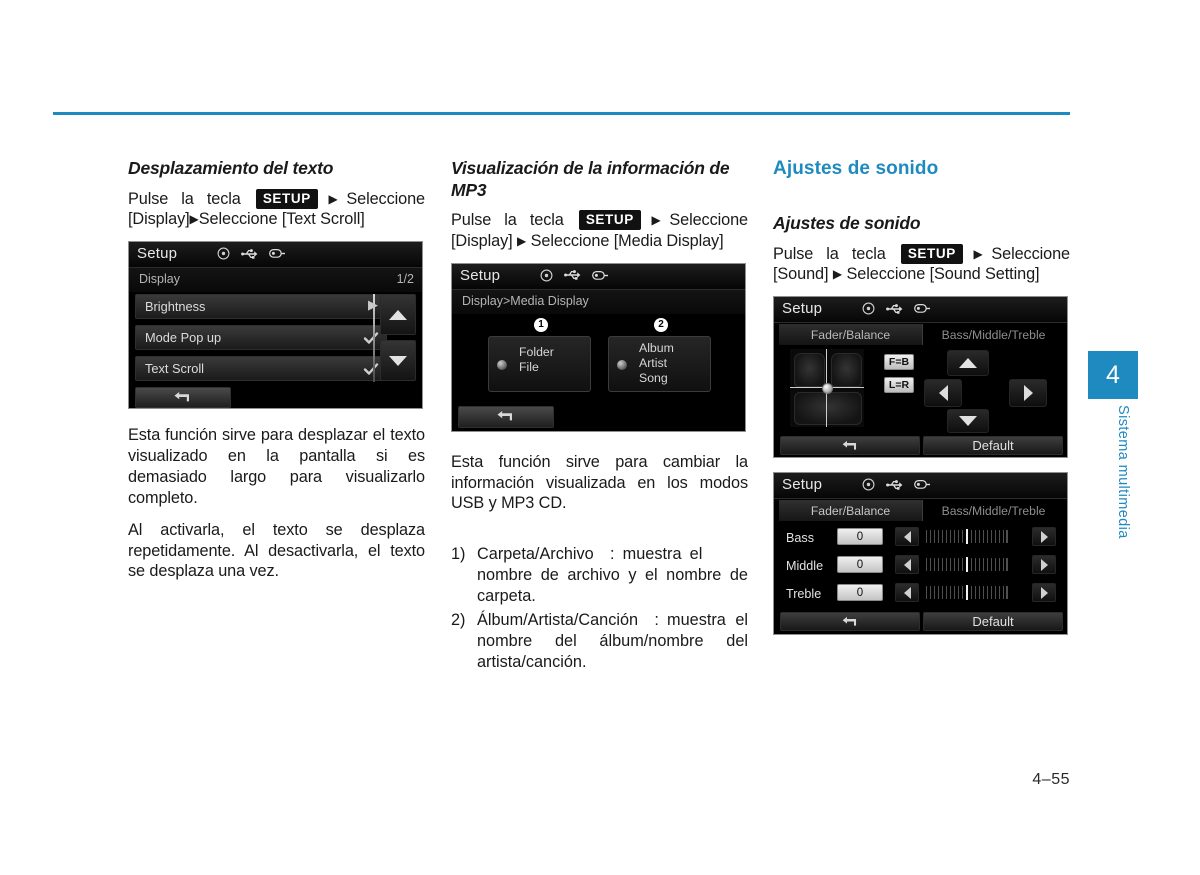 This screenshot has height=875, width=1200. What do you see at coordinates (371, 369) in the screenshot?
I see `checkmark-icon` at bounding box center [371, 369].